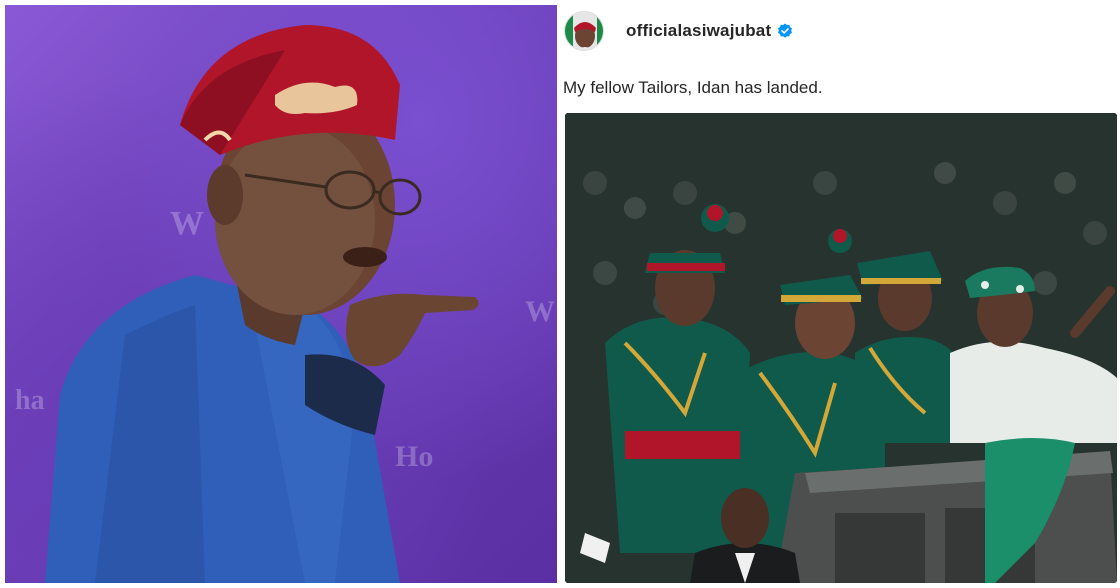 The width and height of the screenshot is (1120, 588). I want to click on username: officialasiwajubat, so click(698, 31).